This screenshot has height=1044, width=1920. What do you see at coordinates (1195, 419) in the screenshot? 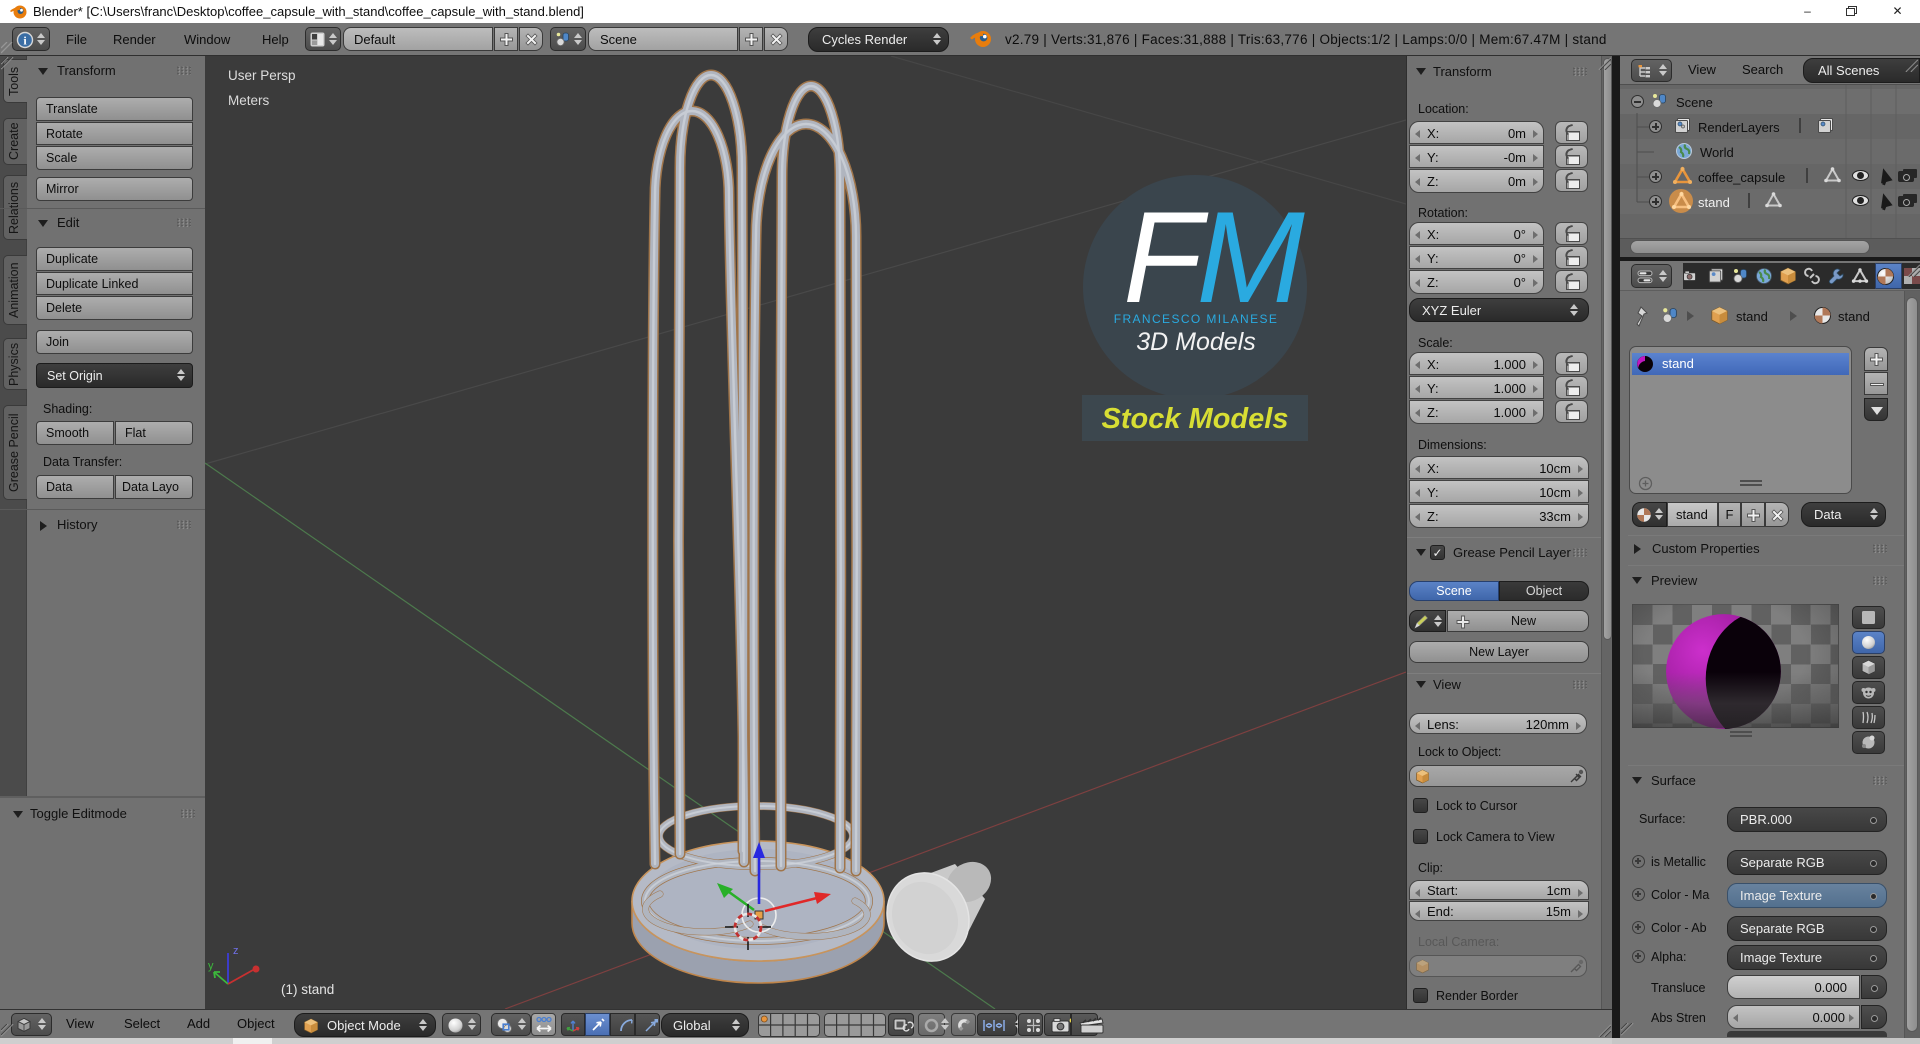
I see `svg-text: Stock Models` at bounding box center [1195, 419].